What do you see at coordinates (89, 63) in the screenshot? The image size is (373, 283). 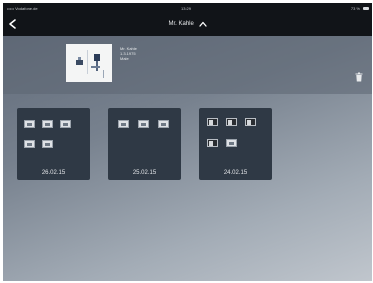 I see `patient-thumbnail` at bounding box center [89, 63].